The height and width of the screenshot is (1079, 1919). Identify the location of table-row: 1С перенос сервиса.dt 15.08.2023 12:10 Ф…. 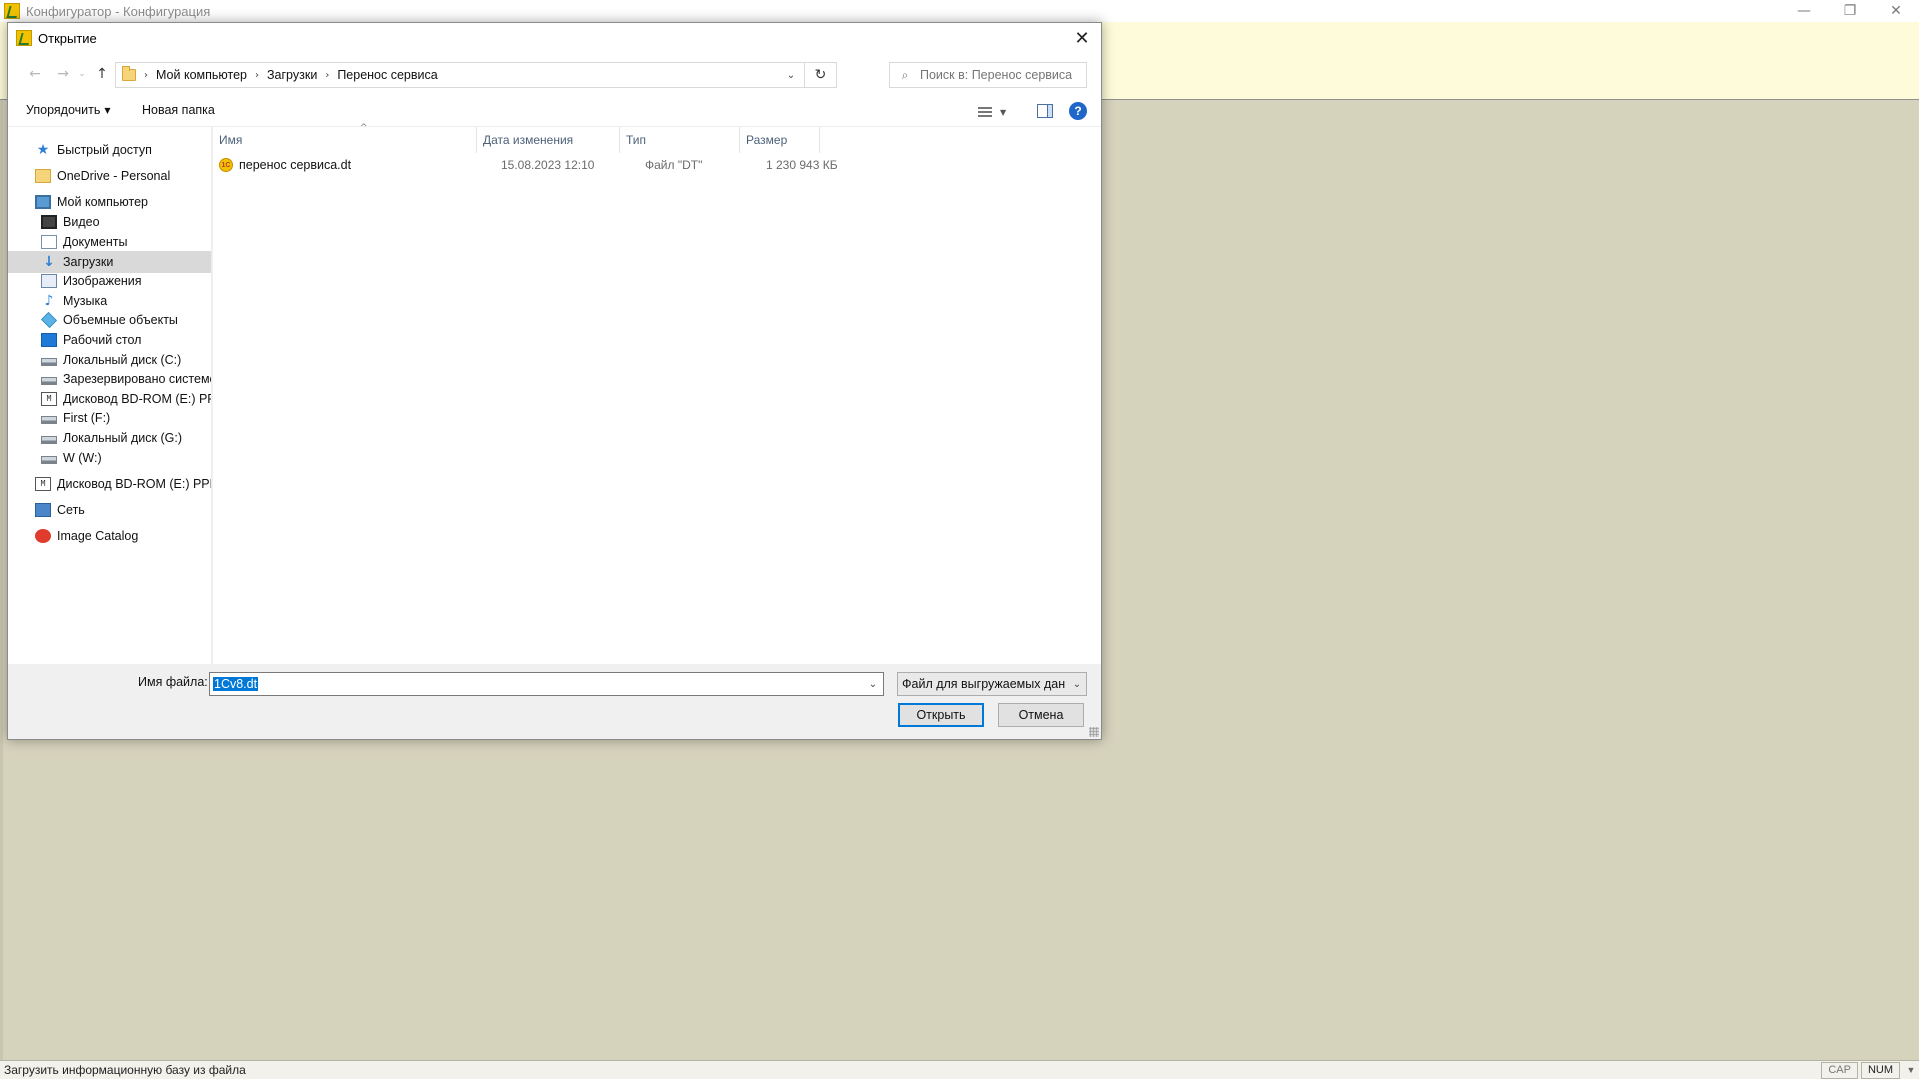
(657, 165).